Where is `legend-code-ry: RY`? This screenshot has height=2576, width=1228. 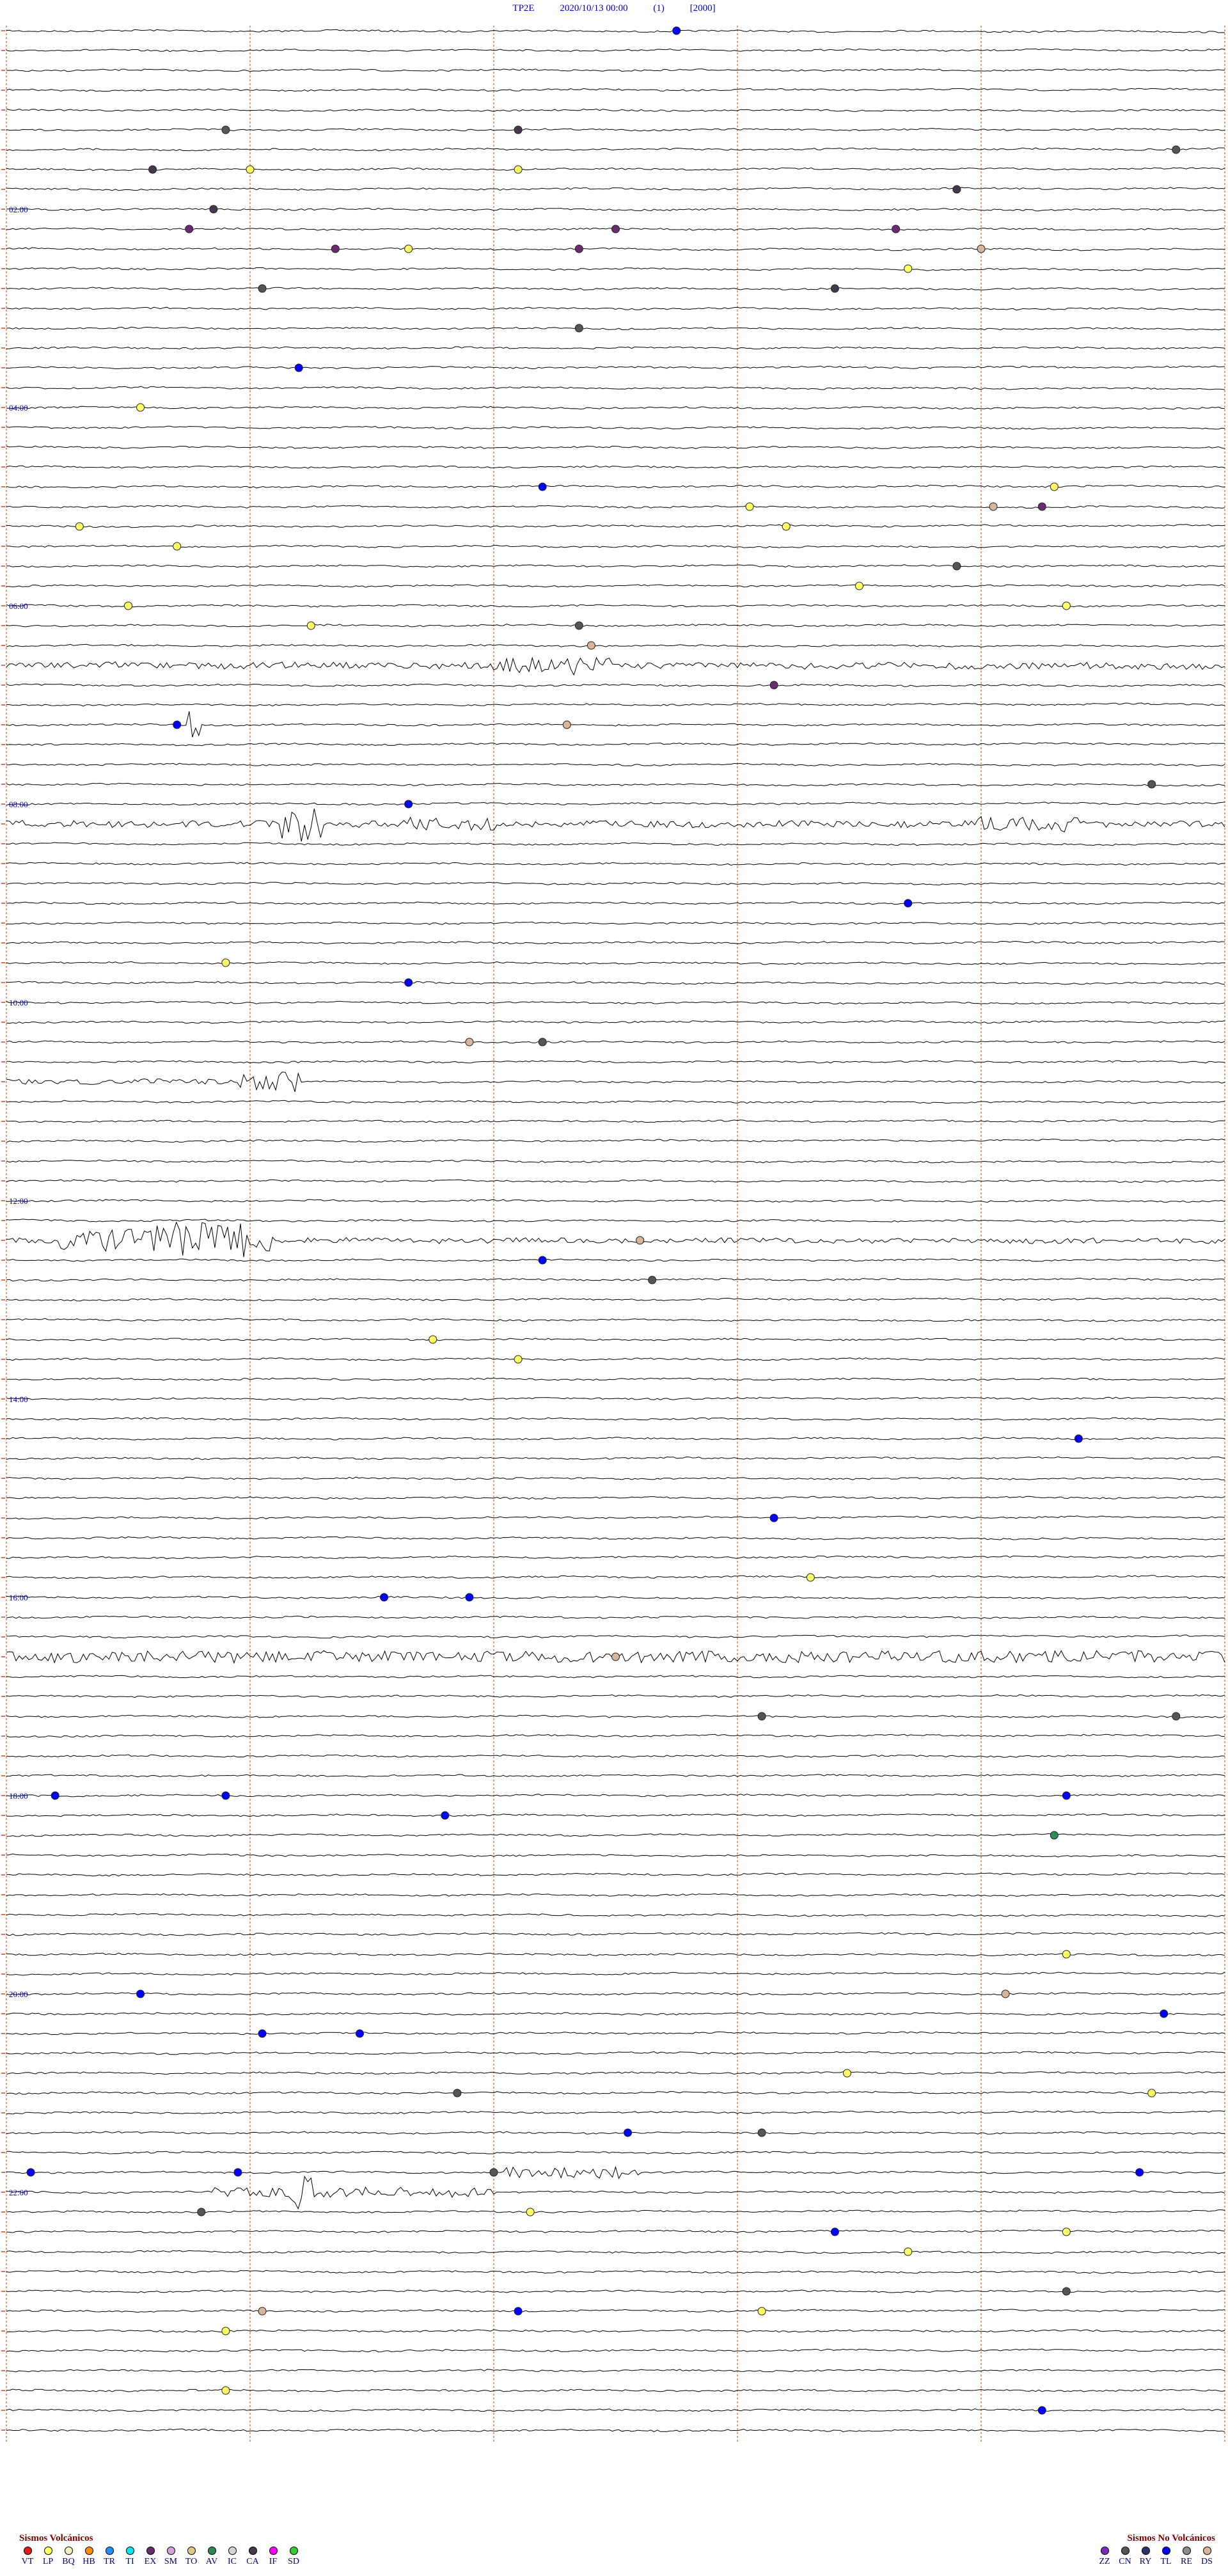
legend-code-ry: RY is located at coordinates (1145, 2561).